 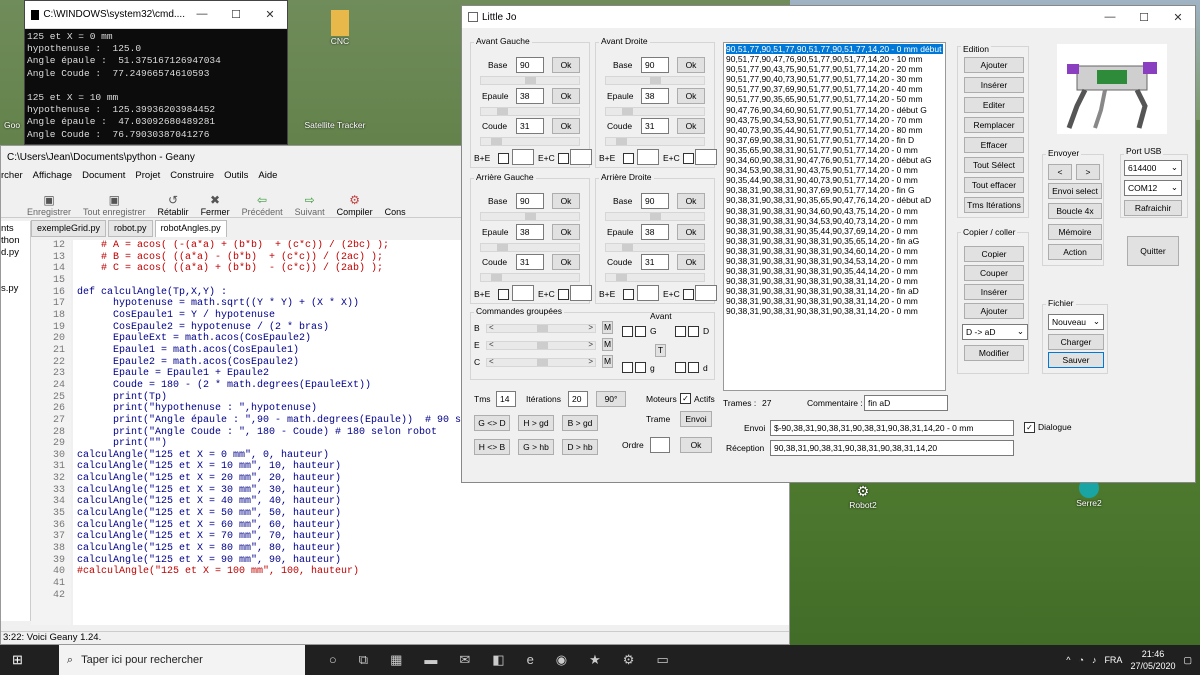 I want to click on app4-icon: ⚙, so click(x=629, y=660).